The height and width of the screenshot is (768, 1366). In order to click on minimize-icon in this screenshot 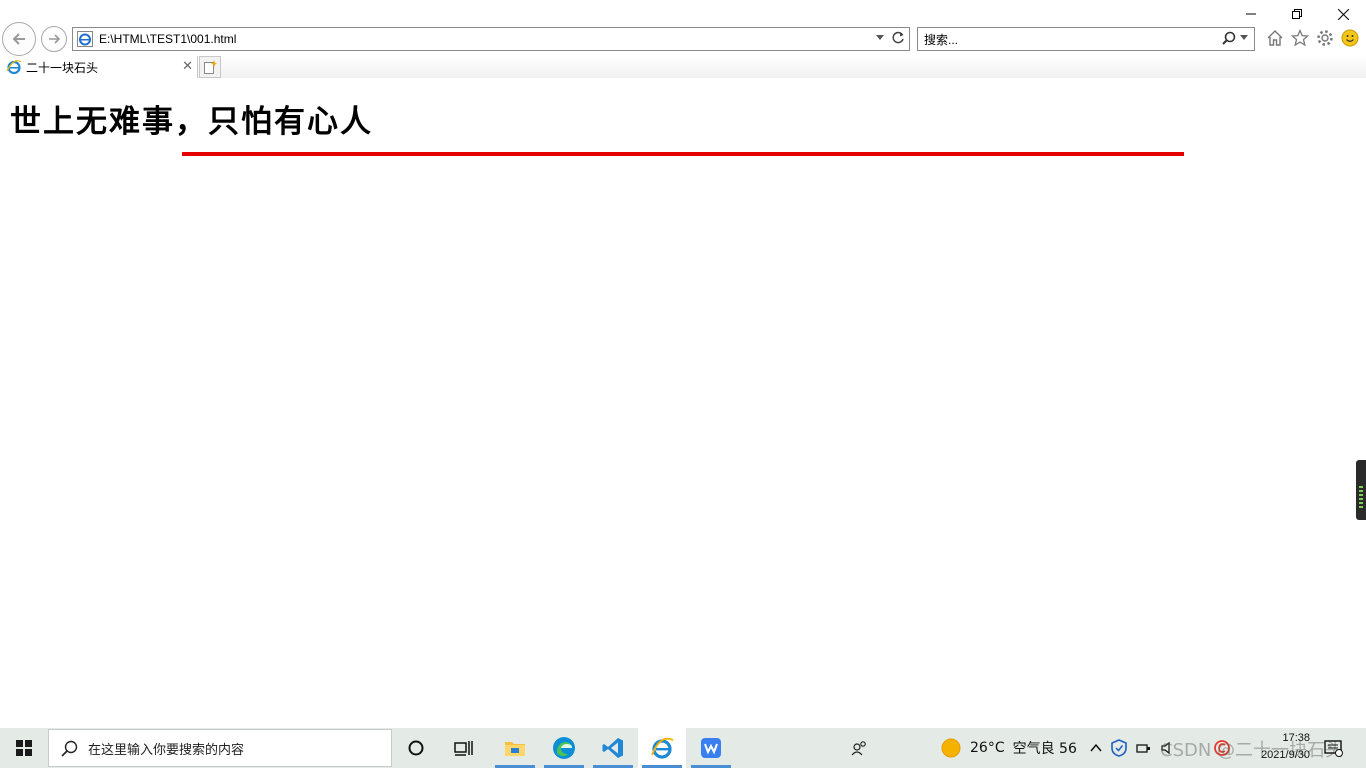, I will do `click(1251, 14)`.